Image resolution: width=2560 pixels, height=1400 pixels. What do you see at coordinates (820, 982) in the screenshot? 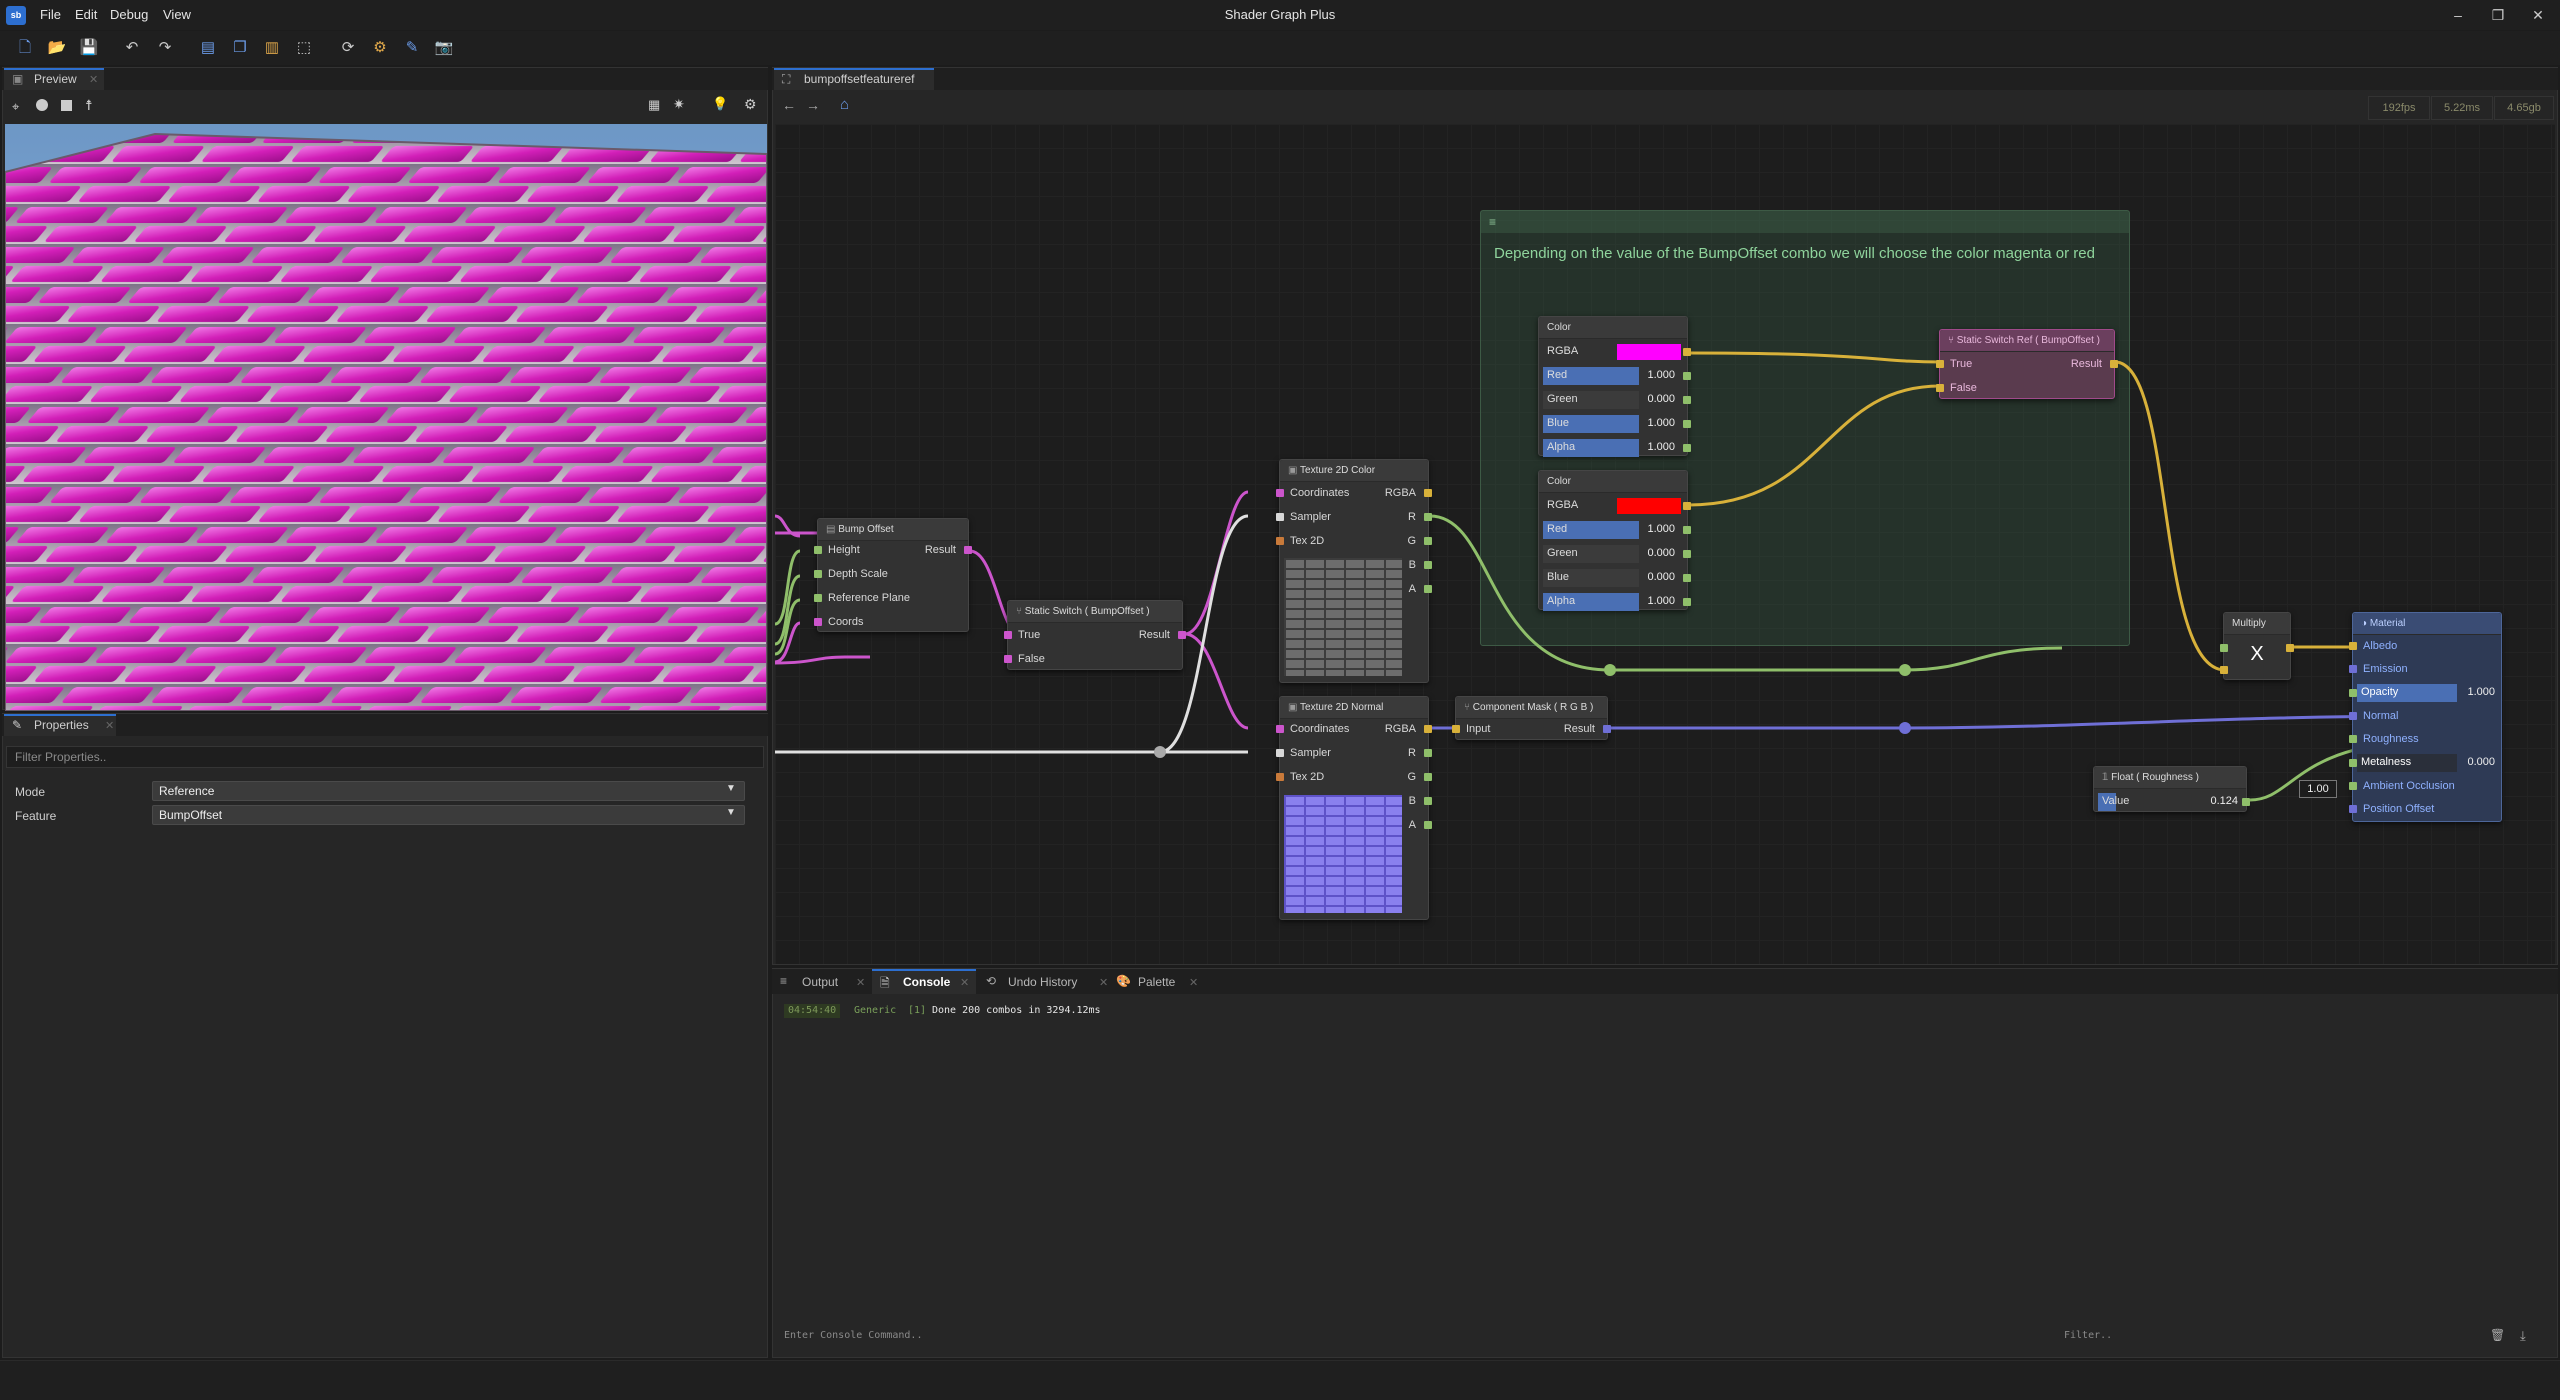
I see `tab-output: Output` at bounding box center [820, 982].